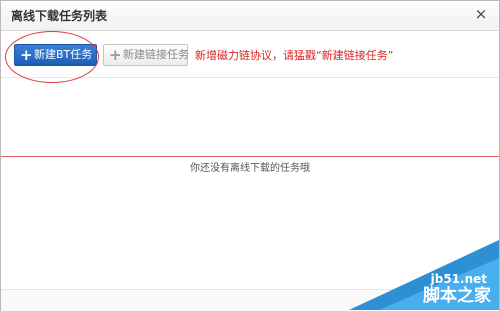 This screenshot has width=500, height=311. What do you see at coordinates (250, 168) in the screenshot?
I see `empty-list-message: 你还没有离线下载的任务哦` at bounding box center [250, 168].